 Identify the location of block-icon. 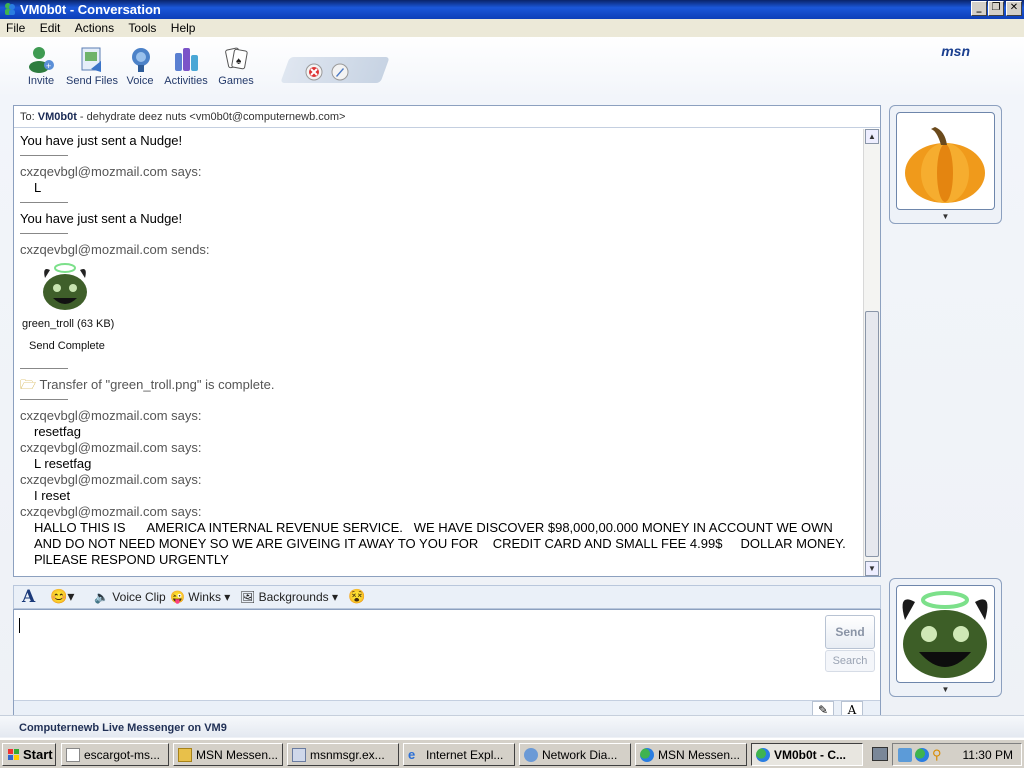
(314, 72).